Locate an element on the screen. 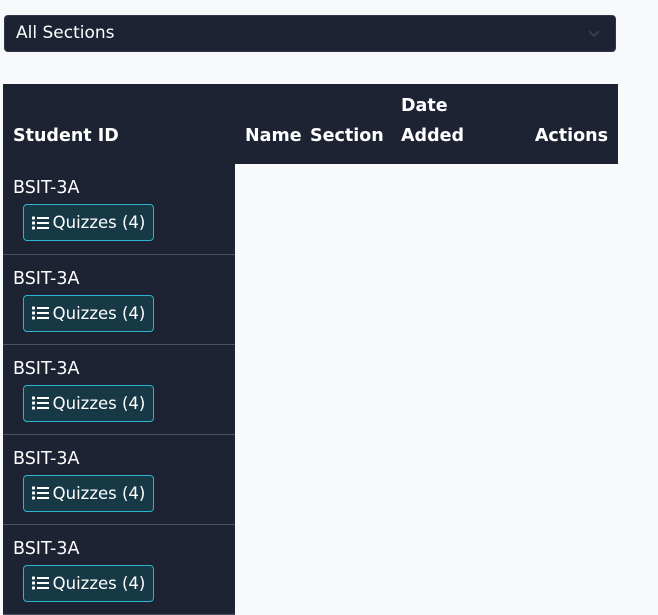 The height and width of the screenshot is (615, 658). section-filter-value: All Sections is located at coordinates (65, 33).